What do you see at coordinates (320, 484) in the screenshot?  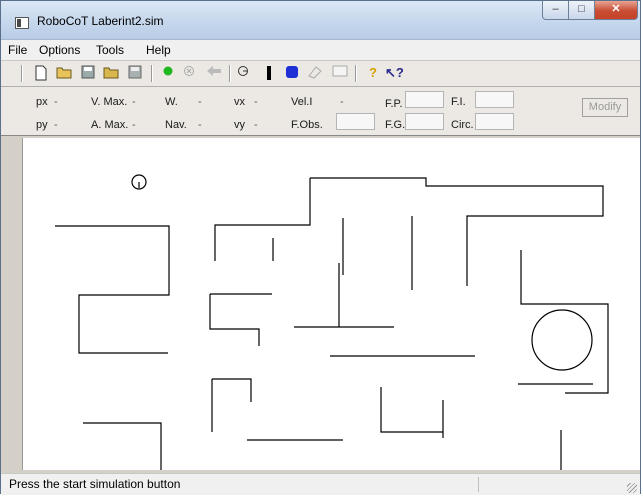 I see `status-bar: Press the start simulation button` at bounding box center [320, 484].